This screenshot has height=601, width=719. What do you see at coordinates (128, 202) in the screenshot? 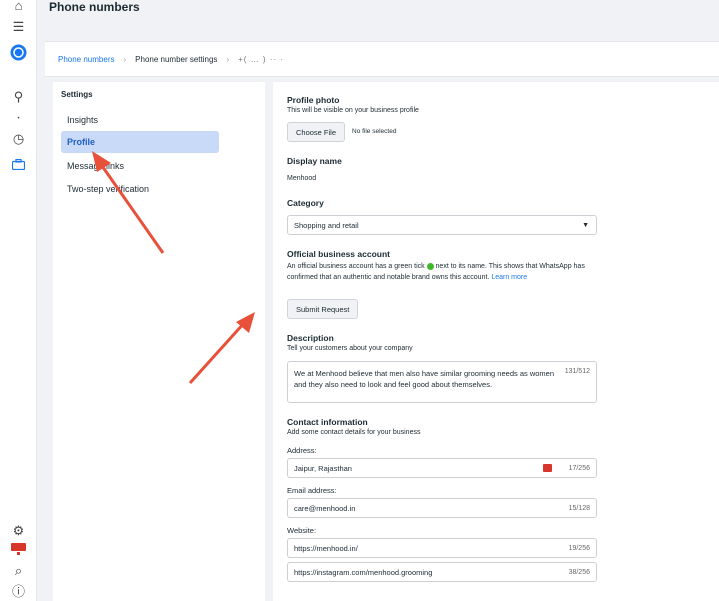
I see `arrow-to-profile` at bounding box center [128, 202].